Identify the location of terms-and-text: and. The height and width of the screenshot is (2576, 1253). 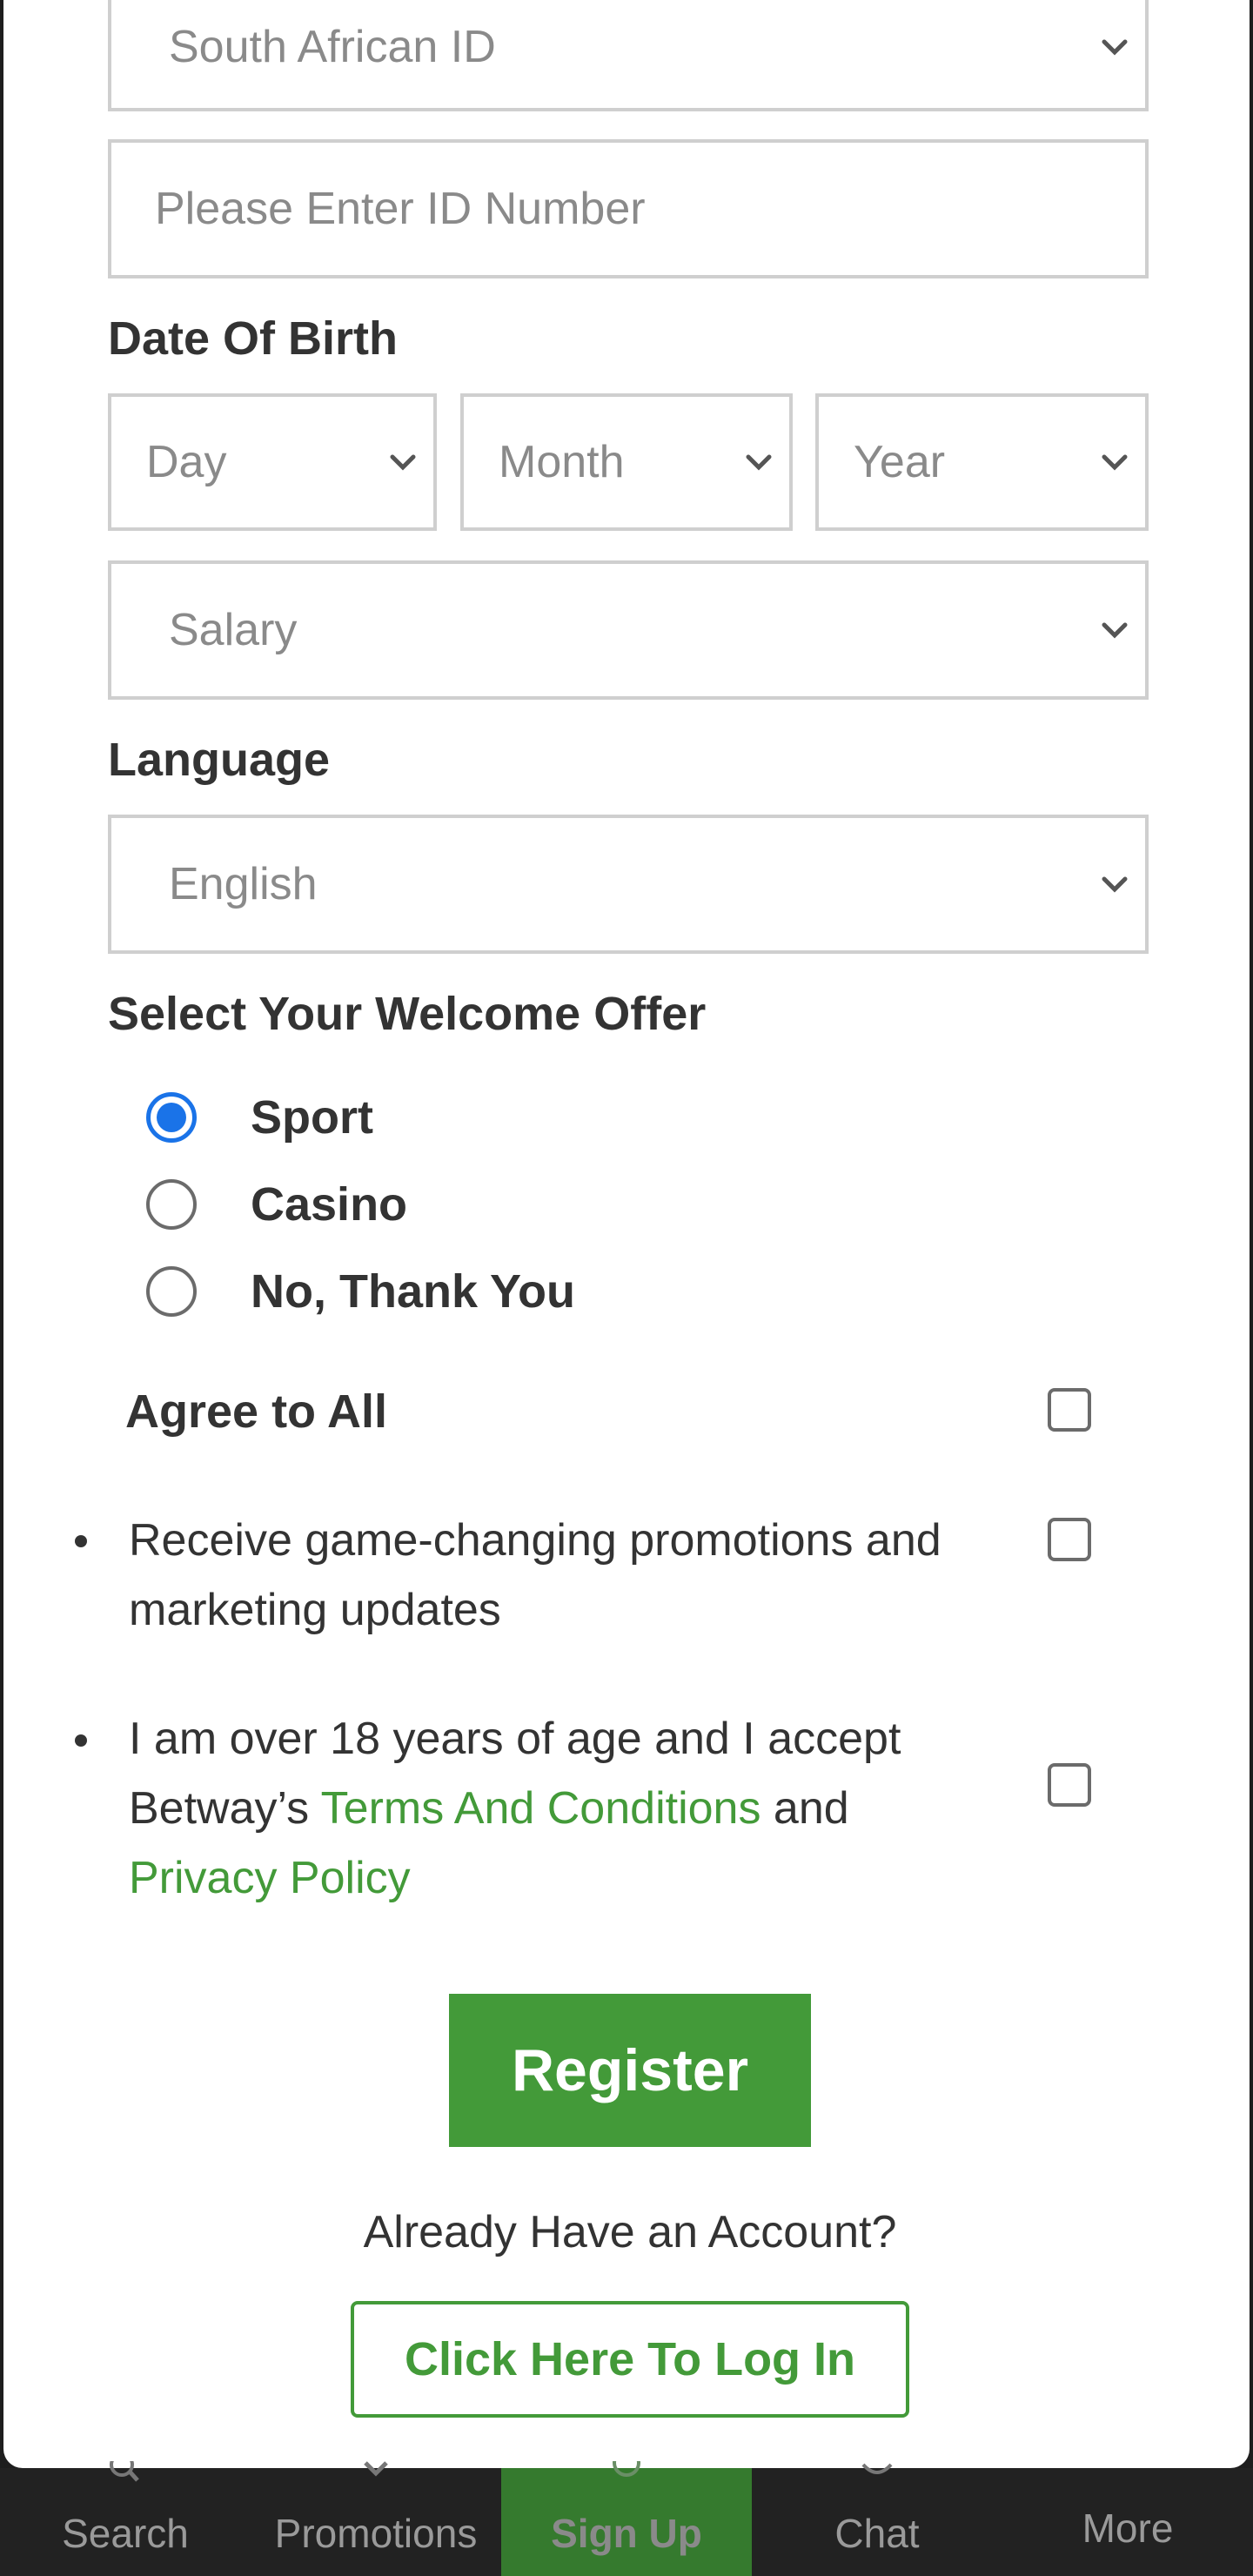
(805, 1808).